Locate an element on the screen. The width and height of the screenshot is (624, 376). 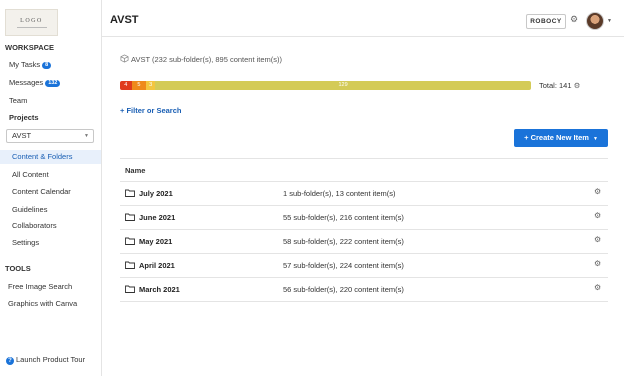
my-tasks-badge: 8 is located at coordinates (47, 65).